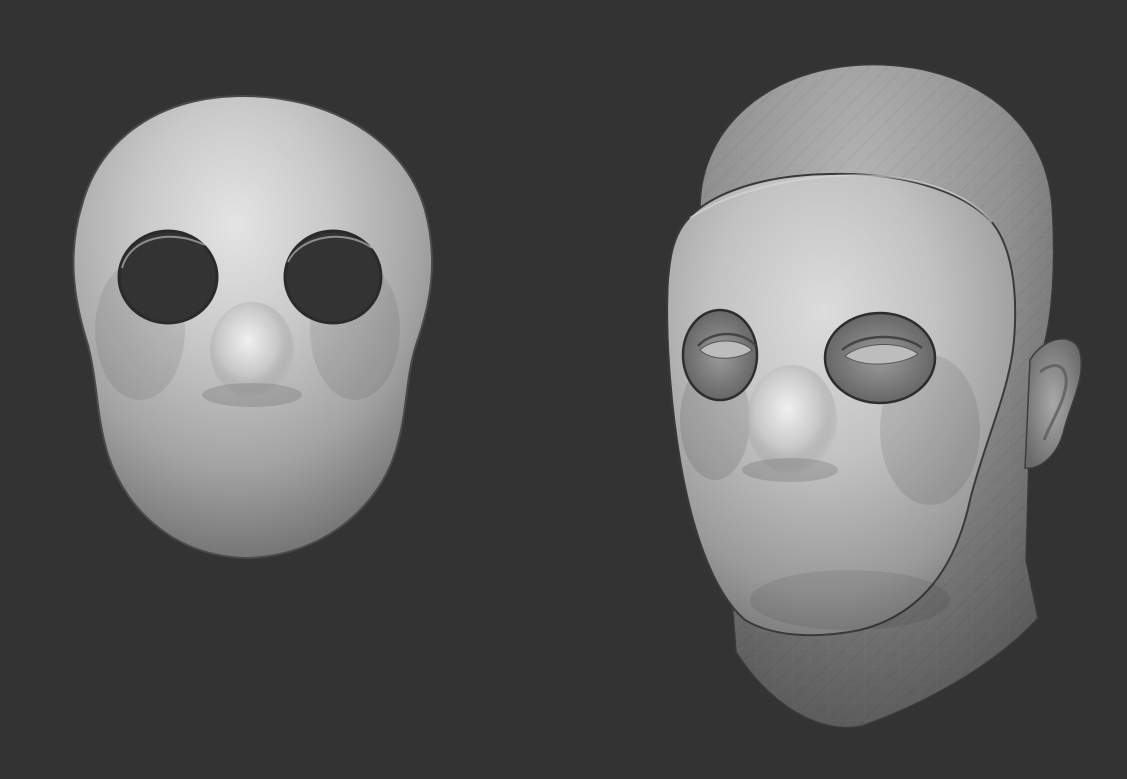 The image size is (1127, 779). Describe the element at coordinates (1053, 403) in the screenshot. I see `ear` at that location.